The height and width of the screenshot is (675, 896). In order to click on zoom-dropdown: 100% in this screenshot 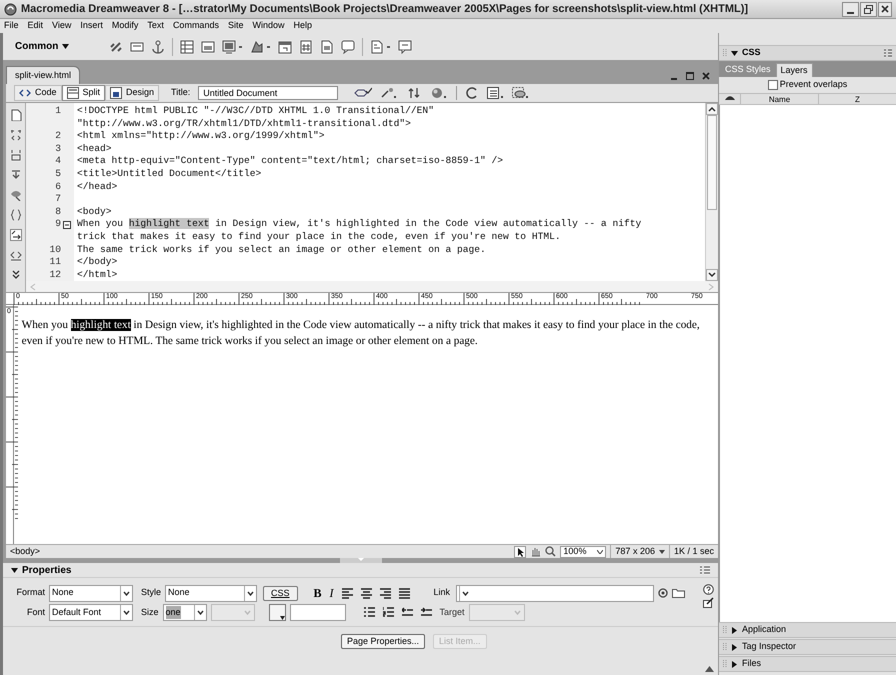, I will do `click(583, 552)`.